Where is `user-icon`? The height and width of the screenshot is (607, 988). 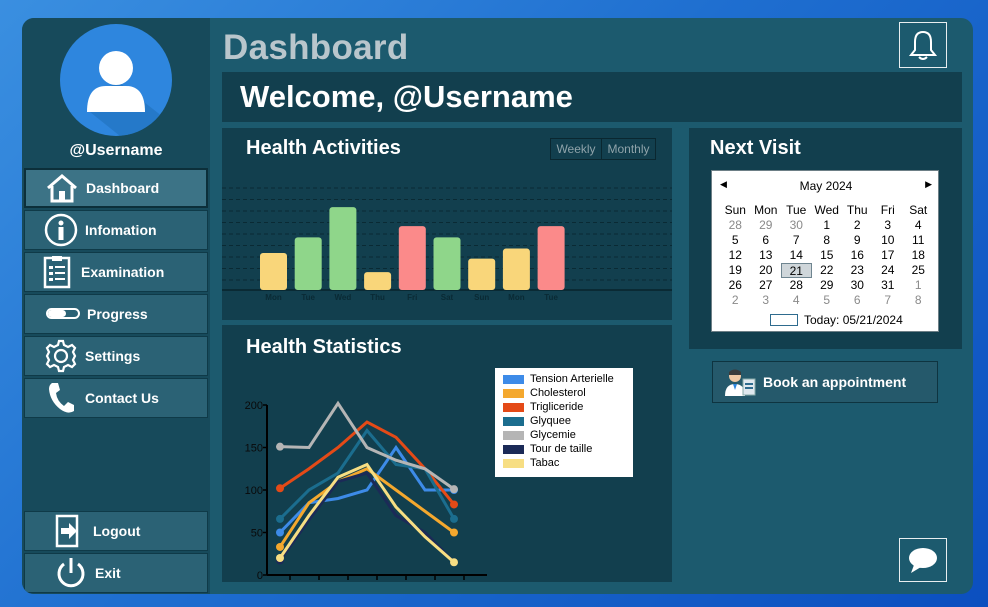 user-icon is located at coordinates (129, 93).